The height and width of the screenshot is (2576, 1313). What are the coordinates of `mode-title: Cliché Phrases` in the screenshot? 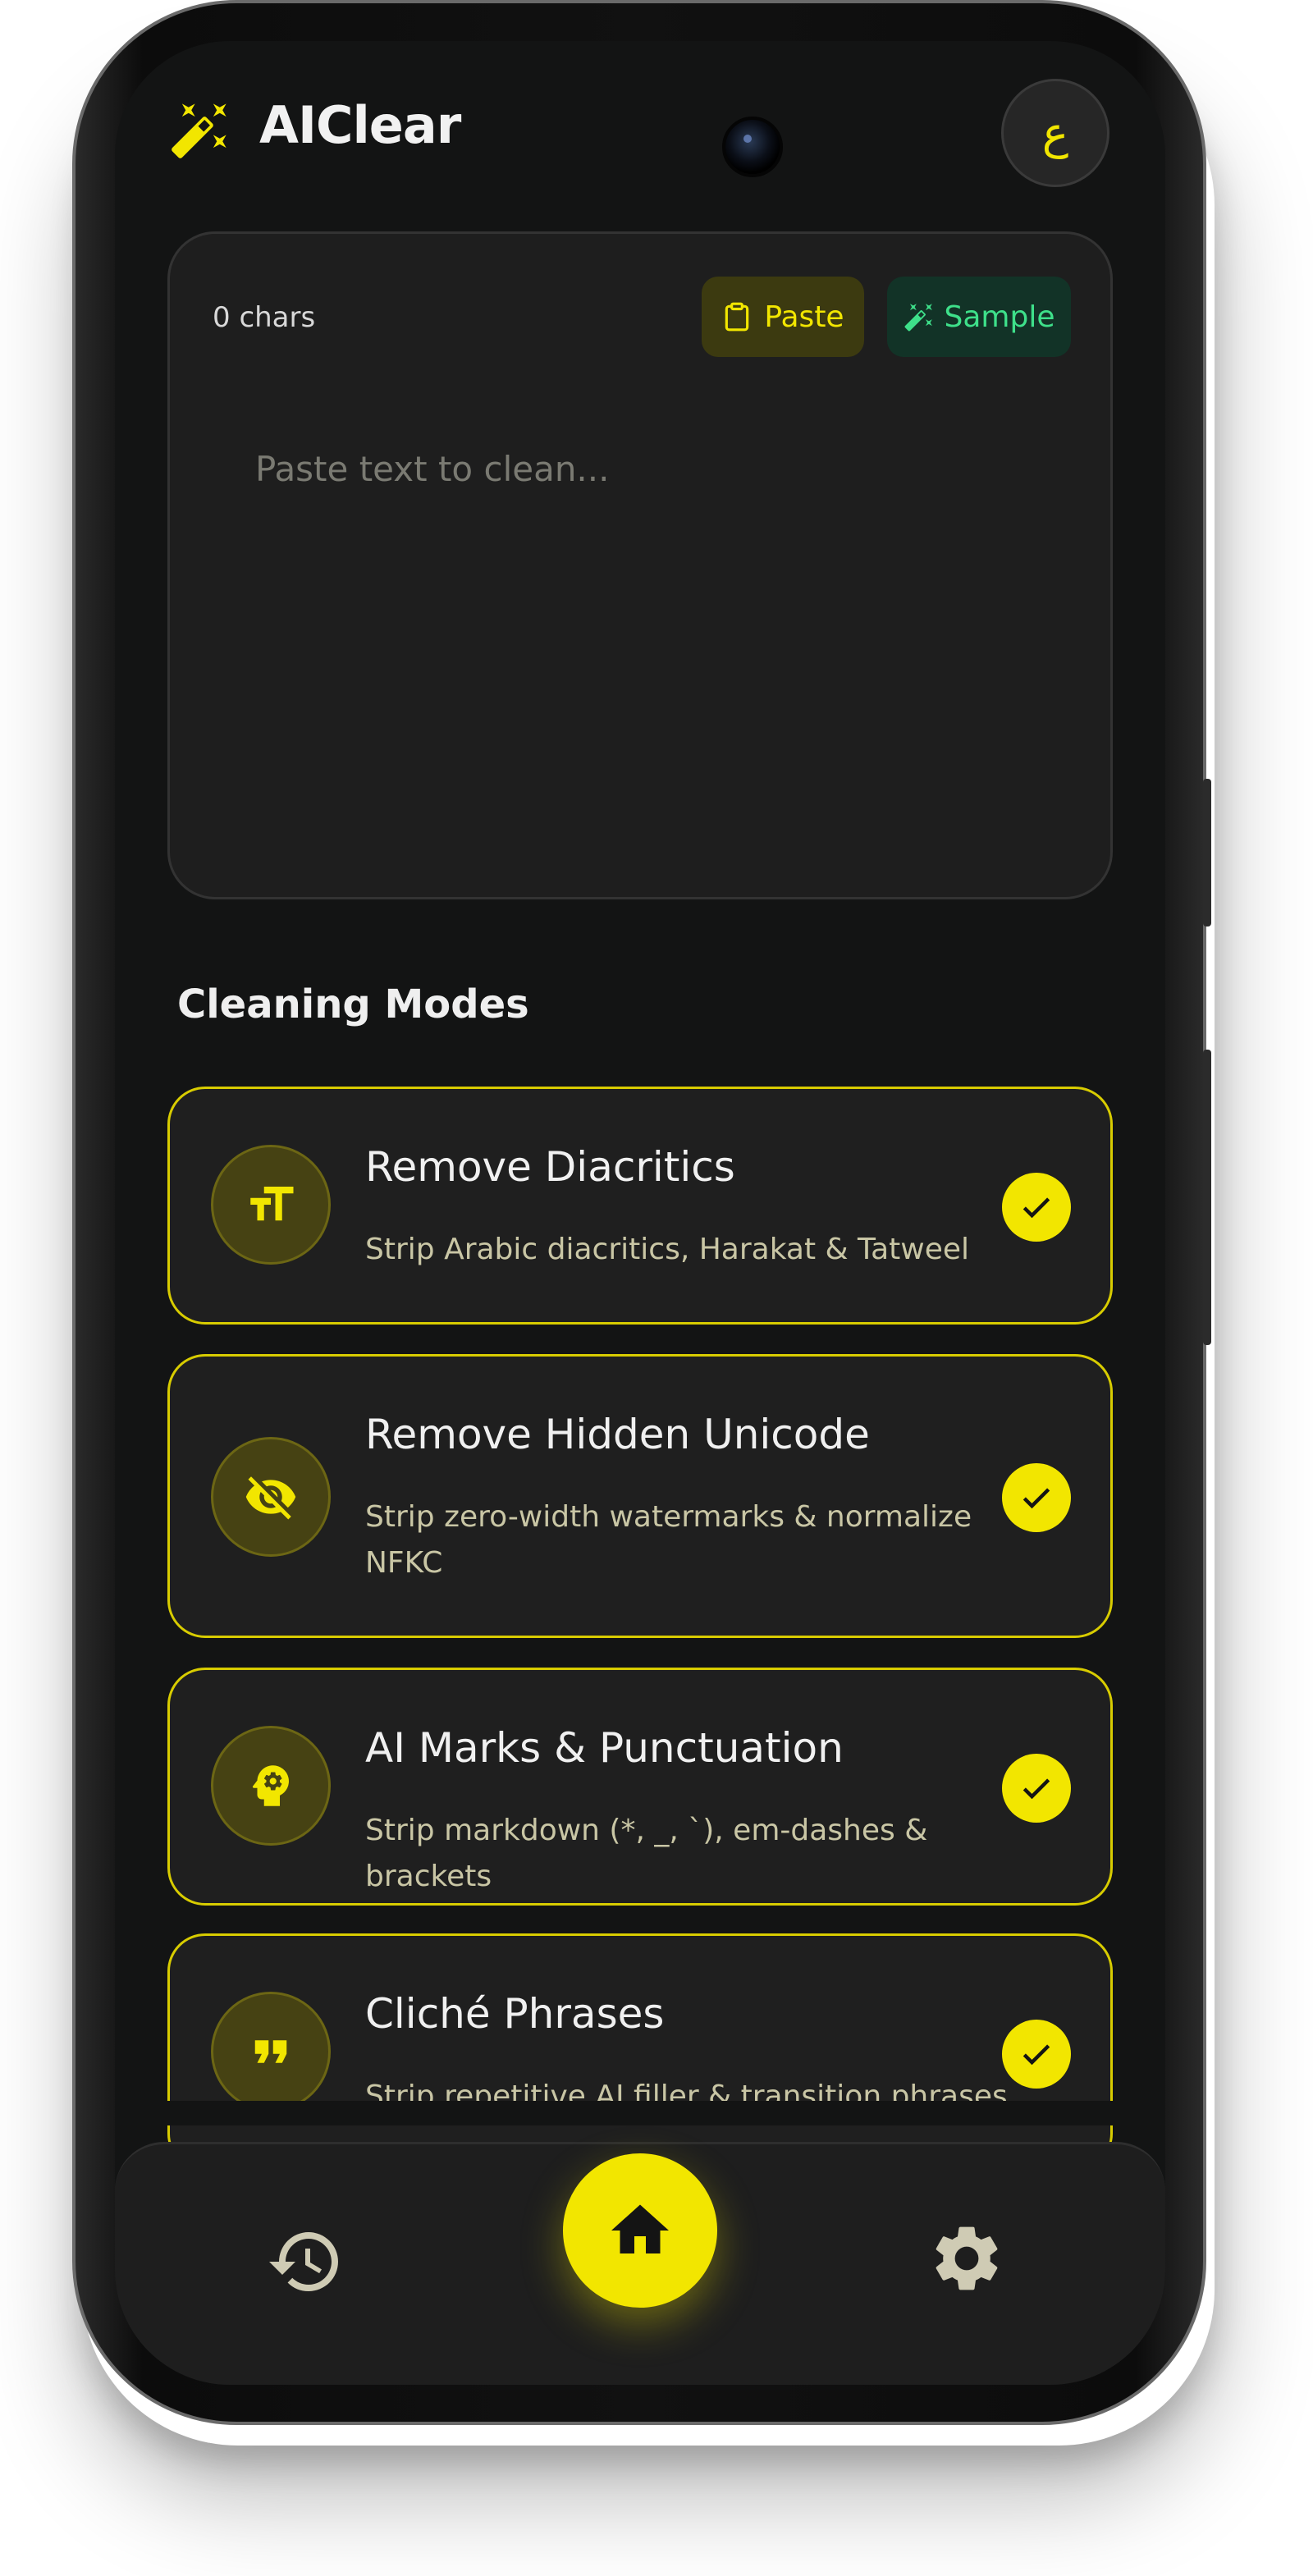 It's located at (515, 2014).